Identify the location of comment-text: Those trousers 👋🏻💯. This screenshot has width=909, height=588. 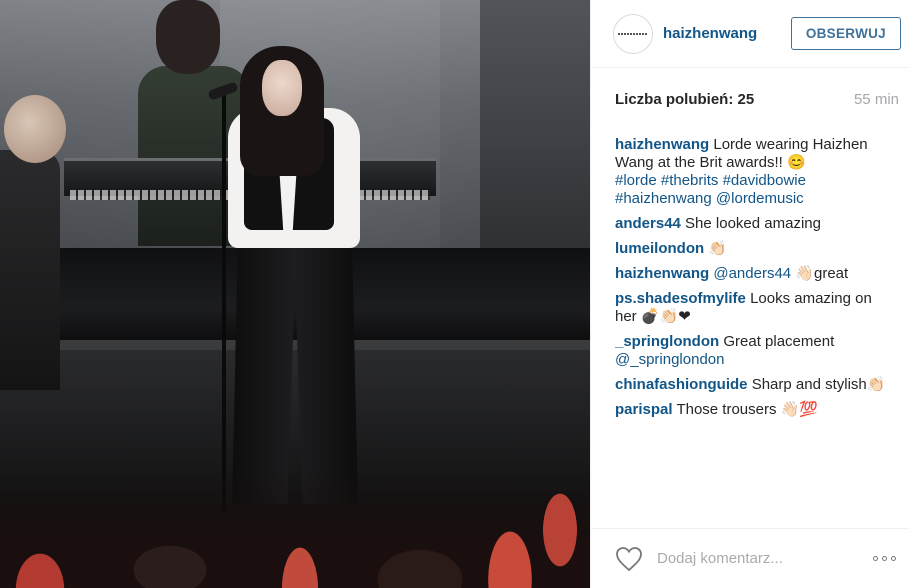
(747, 409).